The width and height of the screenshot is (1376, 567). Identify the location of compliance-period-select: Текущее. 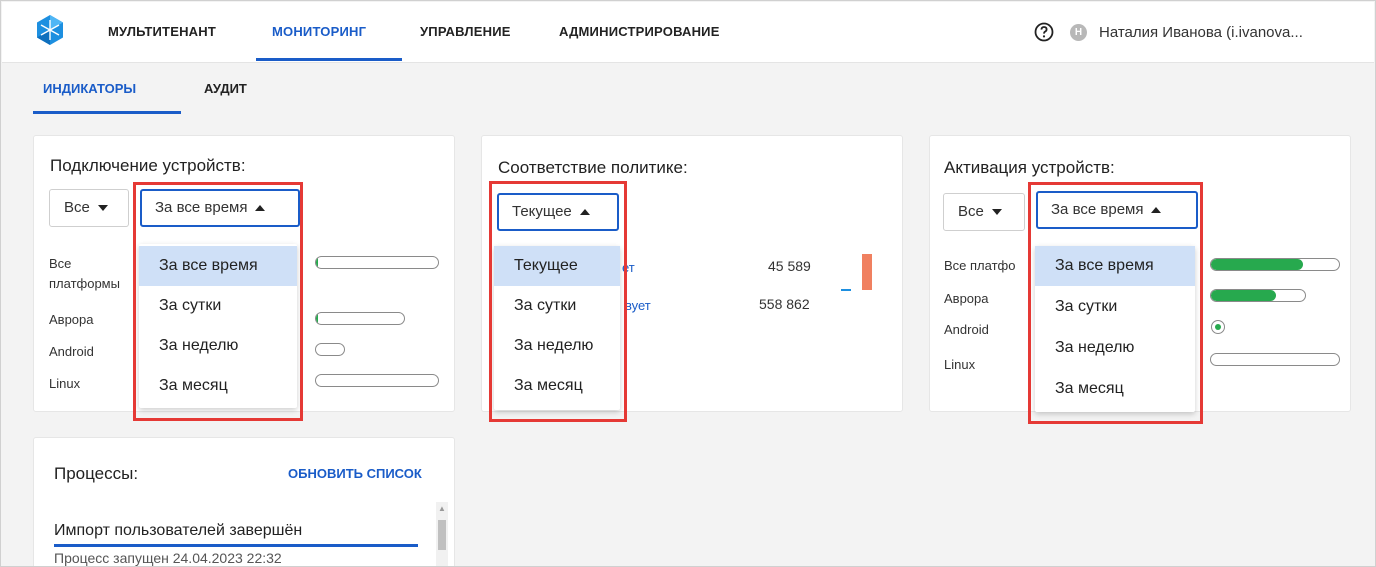
(558, 212).